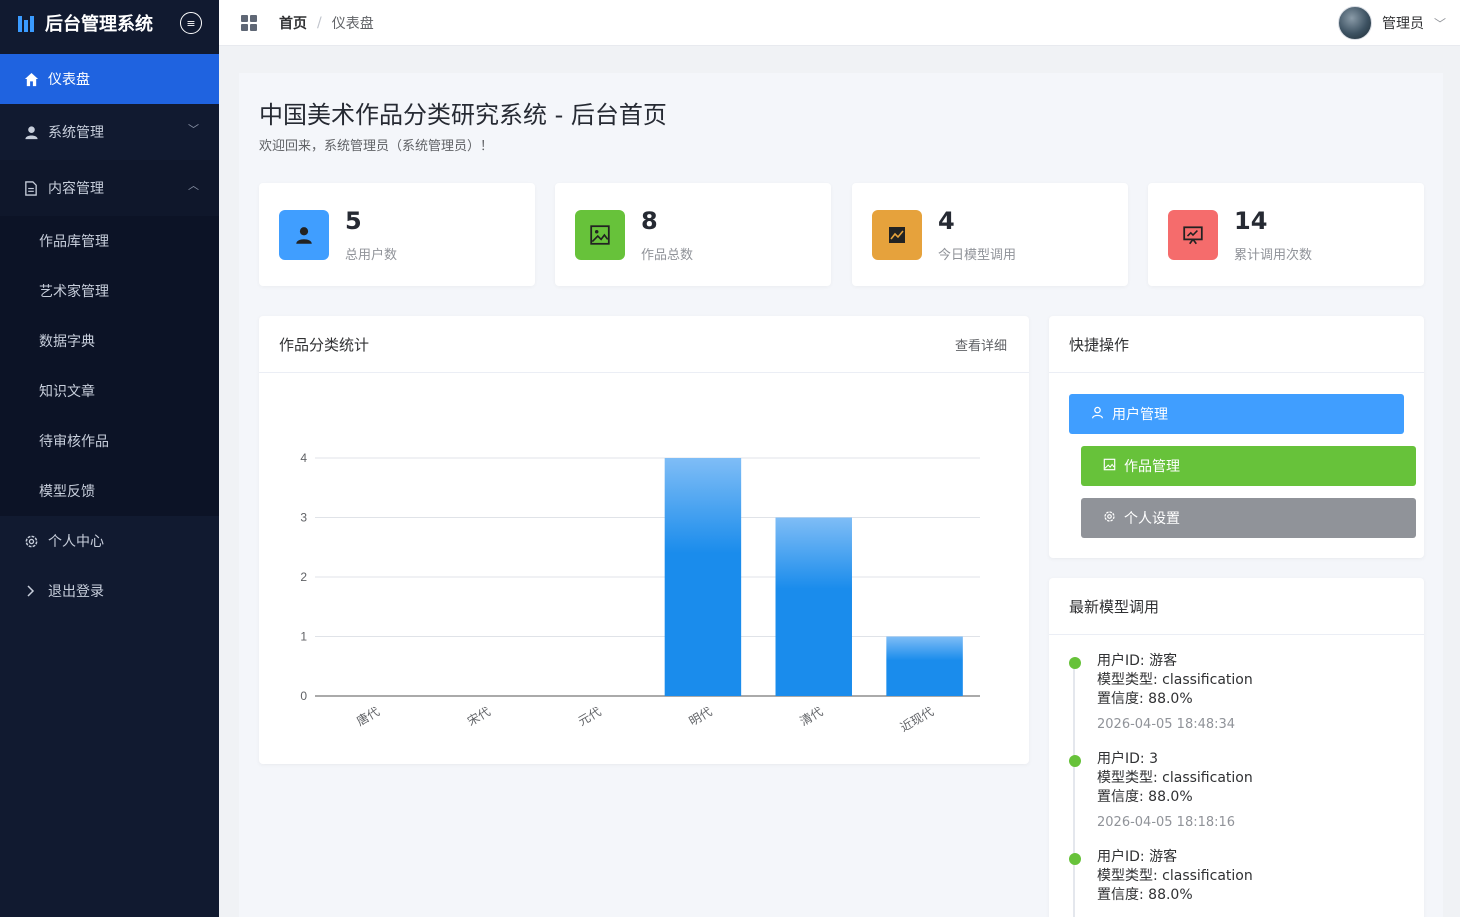 This screenshot has width=1460, height=917. Describe the element at coordinates (74, 442) in the screenshot. I see `sidebar-item-label: 待审核作品` at that location.